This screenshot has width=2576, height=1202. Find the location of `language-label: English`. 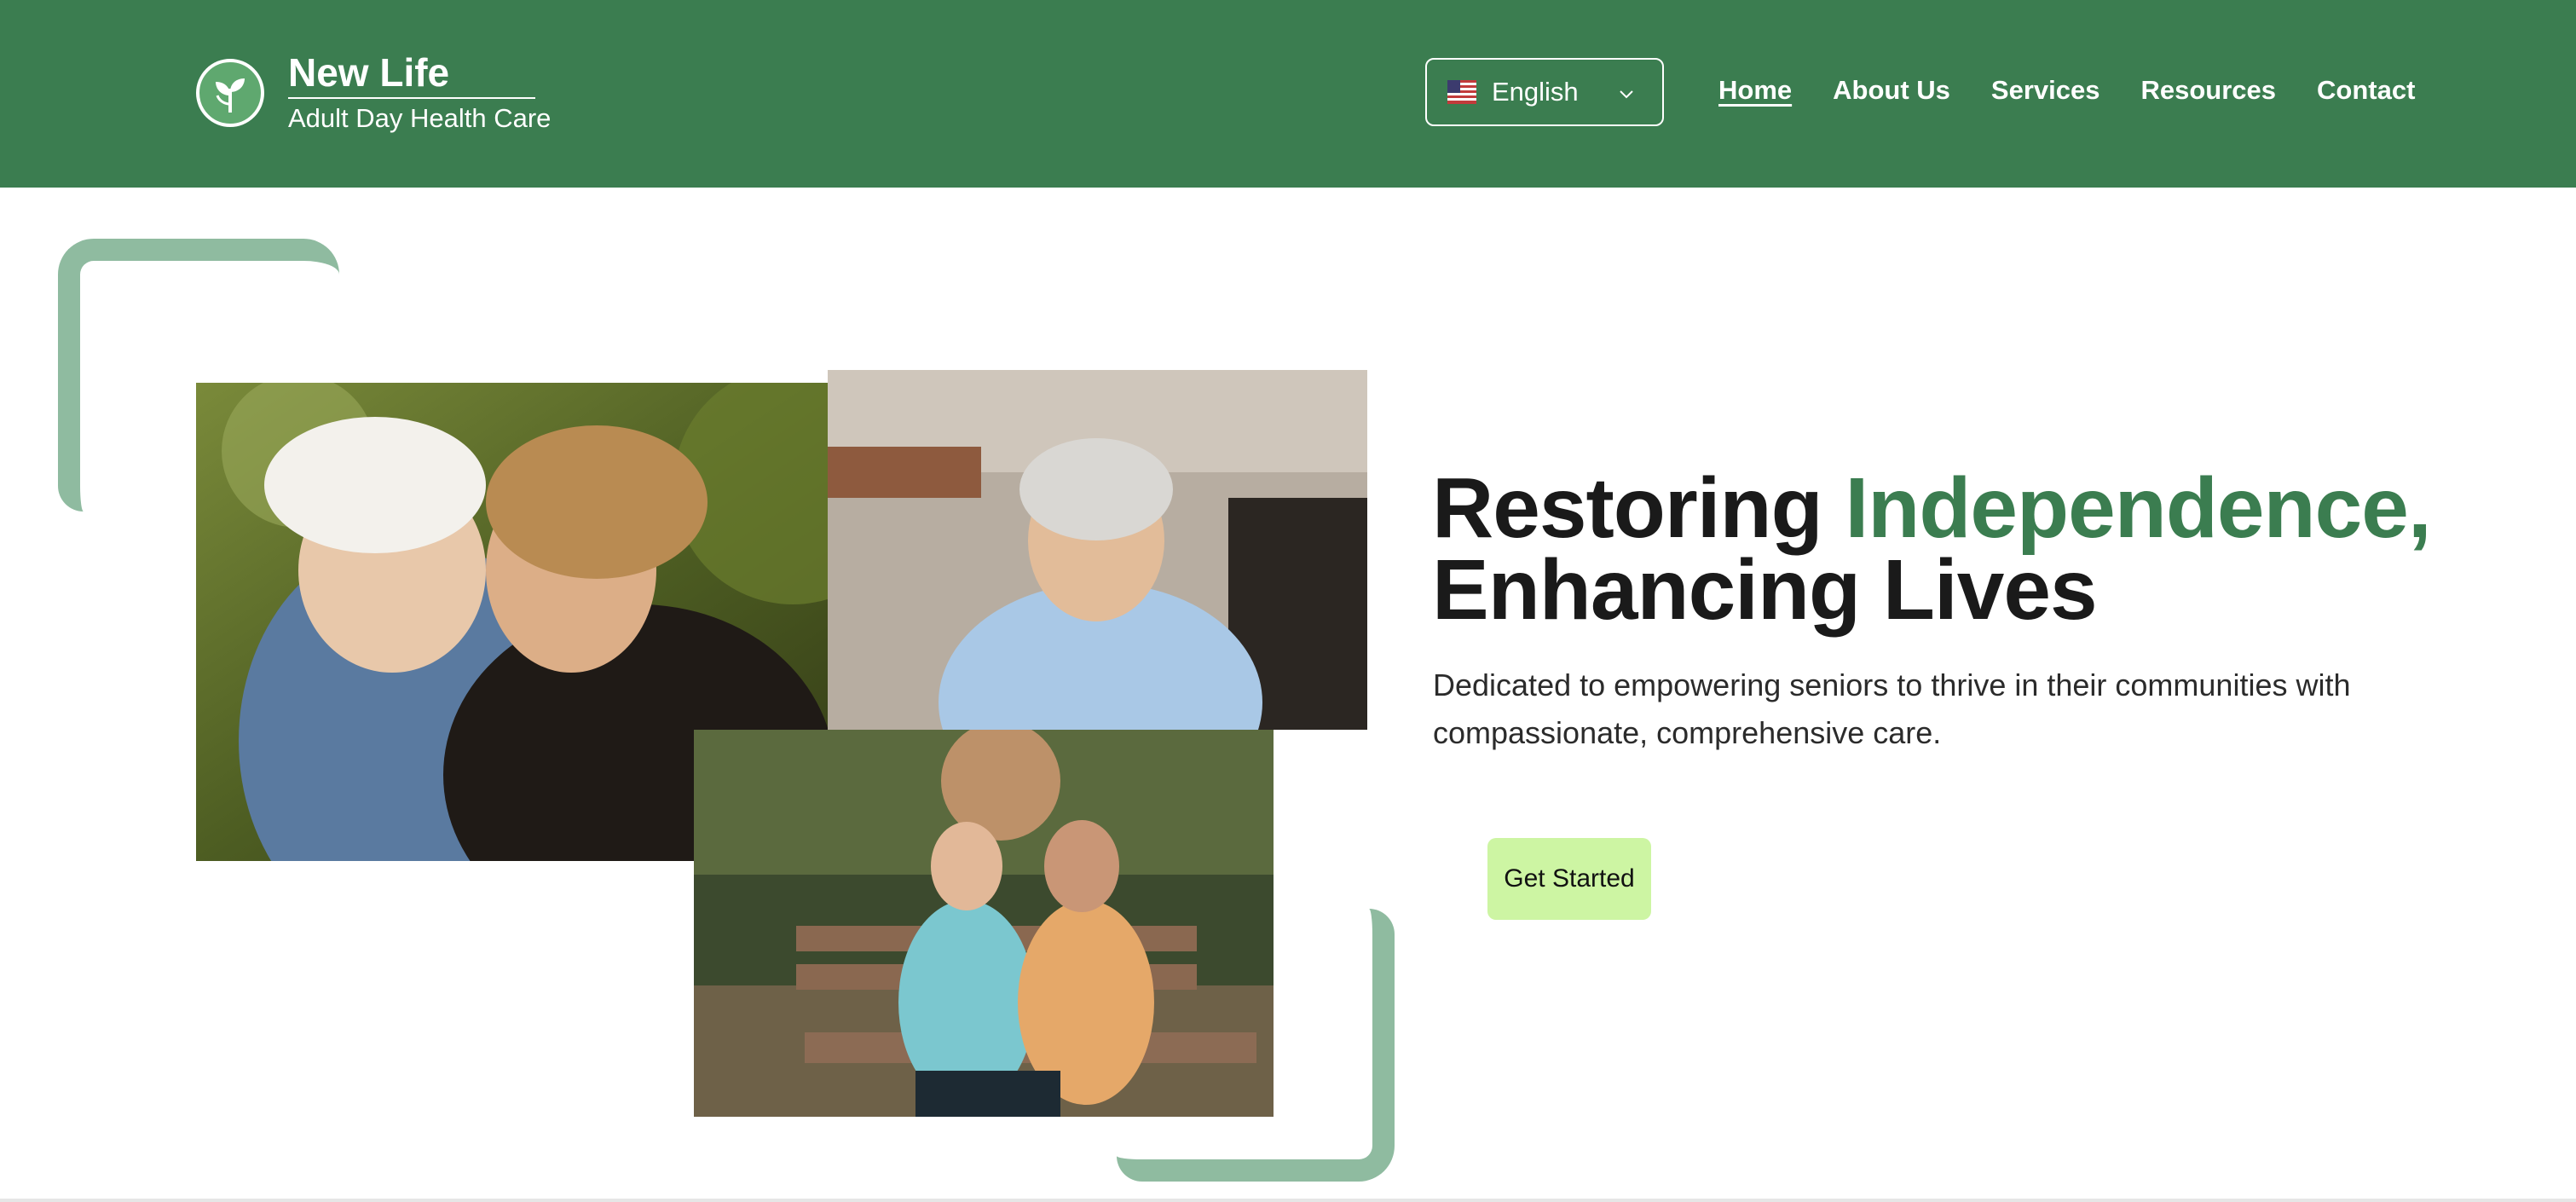

language-label: English is located at coordinates (1535, 92).